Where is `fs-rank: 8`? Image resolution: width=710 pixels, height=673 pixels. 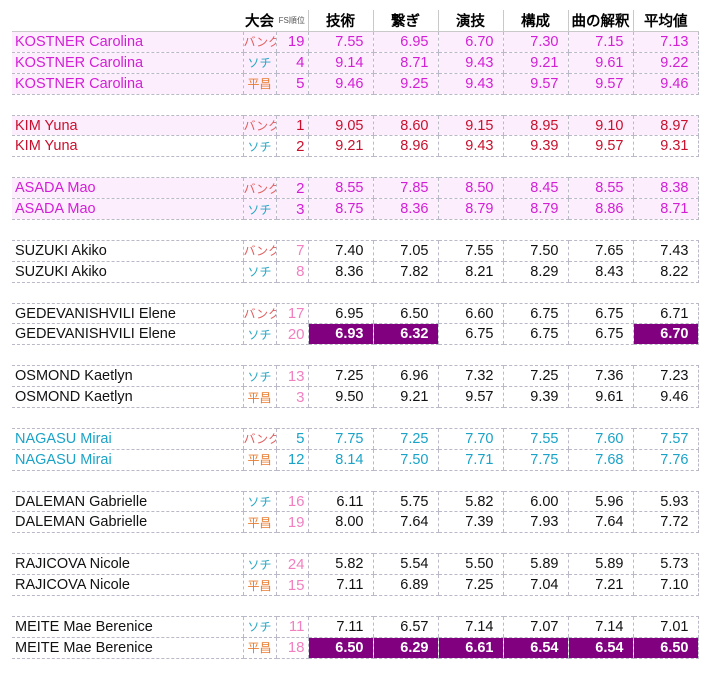 fs-rank: 8 is located at coordinates (291, 271).